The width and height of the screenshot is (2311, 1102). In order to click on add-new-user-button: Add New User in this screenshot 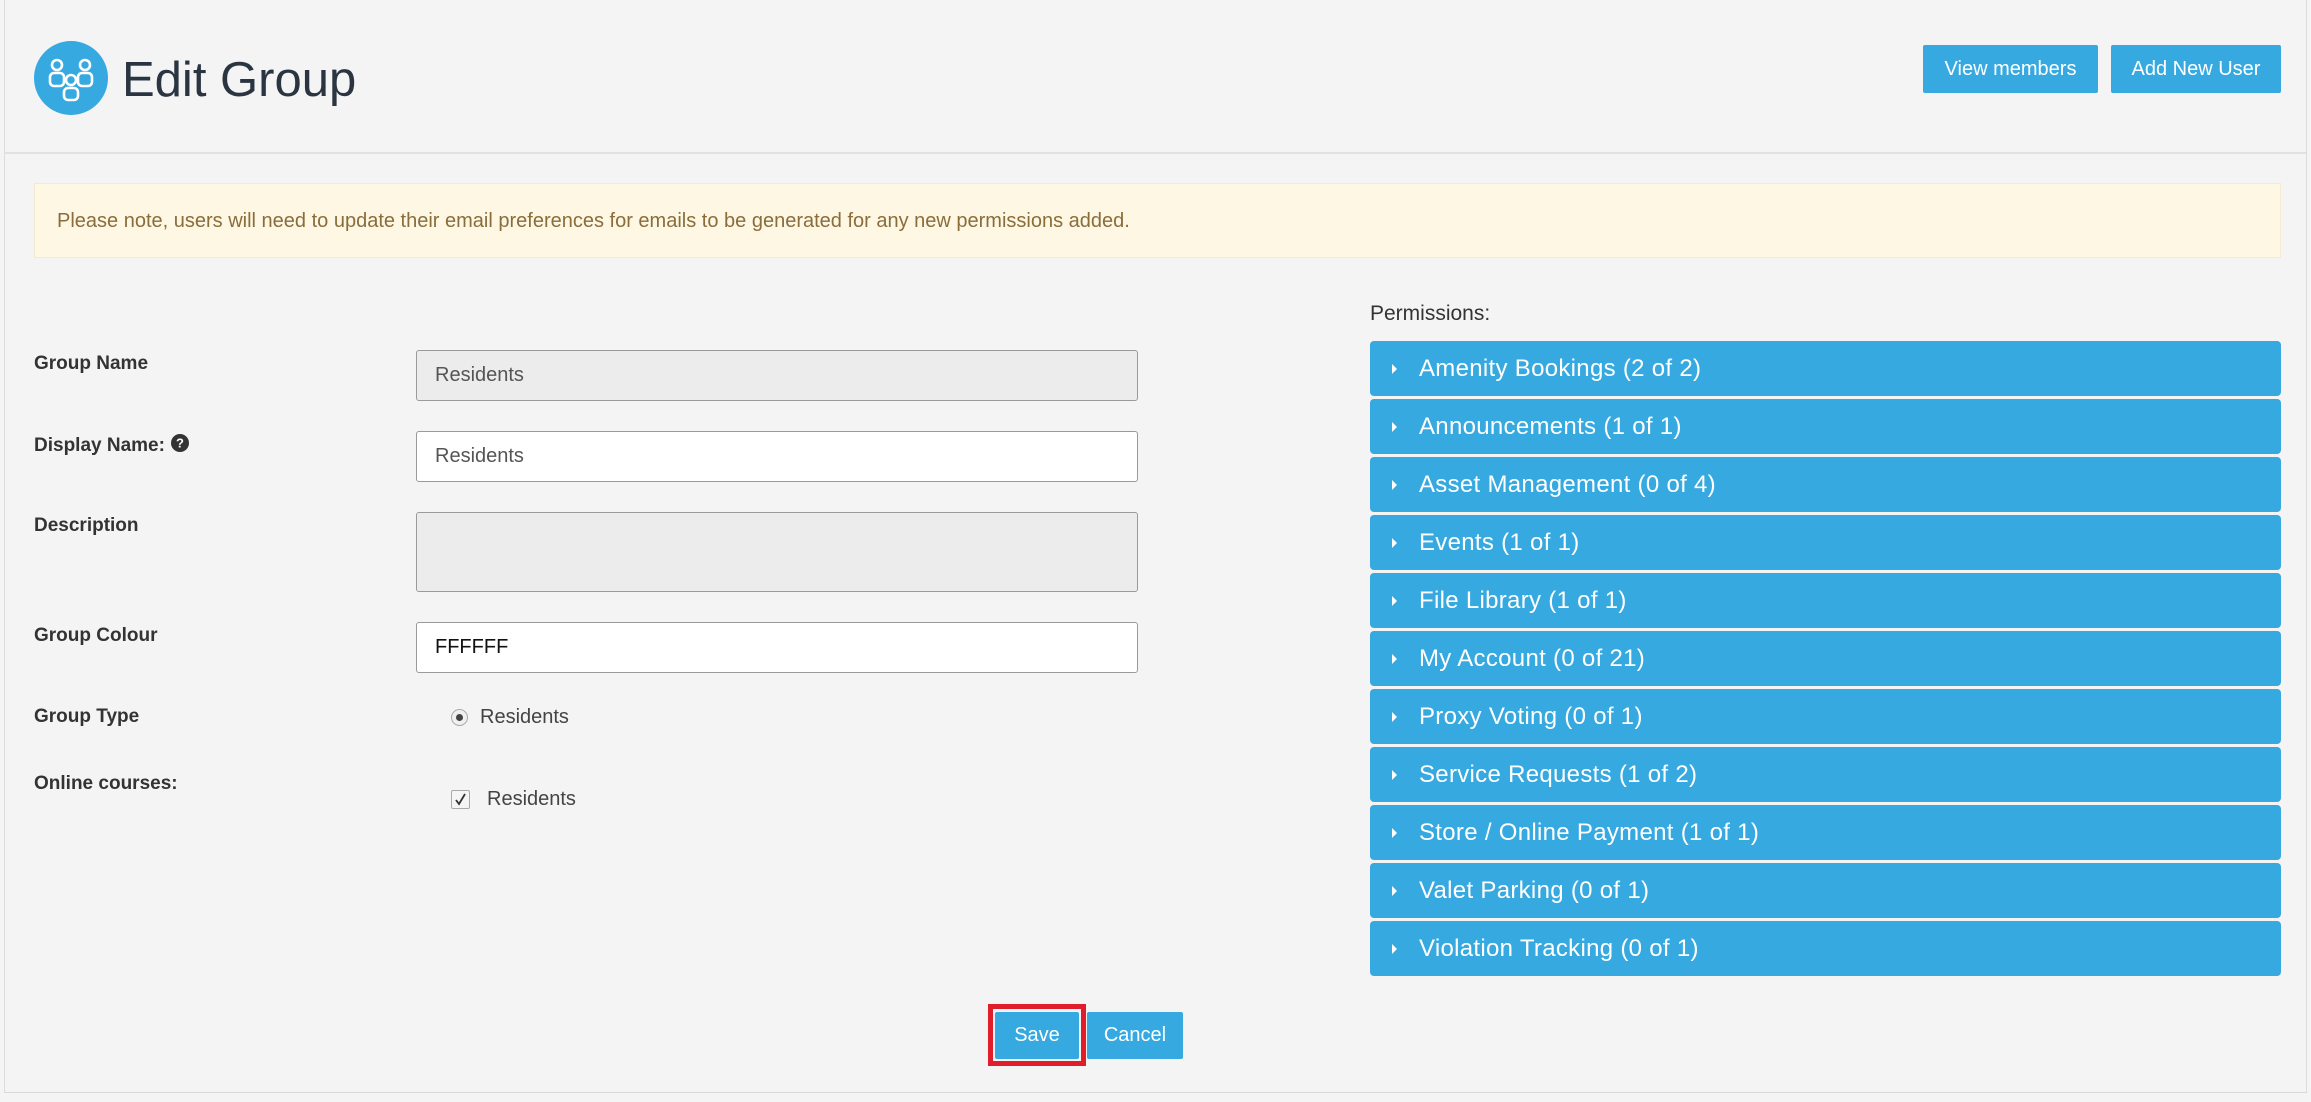, I will do `click(2196, 69)`.